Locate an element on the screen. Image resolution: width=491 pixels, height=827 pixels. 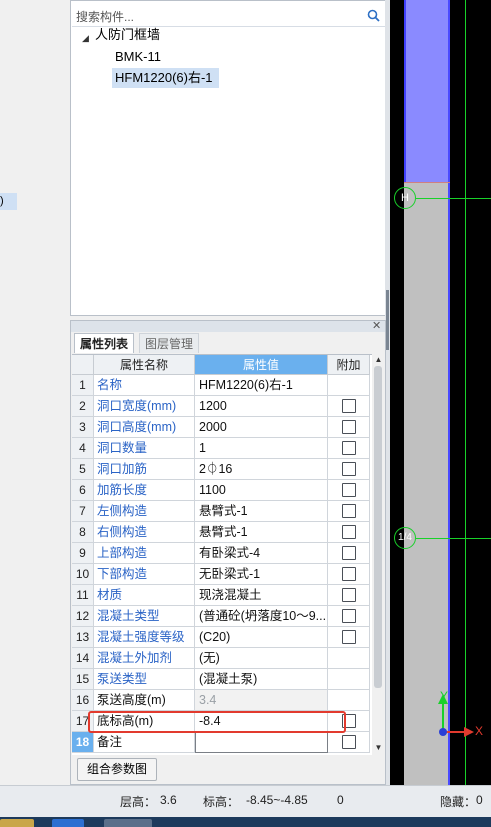
search-input is located at coordinates (221, 16).